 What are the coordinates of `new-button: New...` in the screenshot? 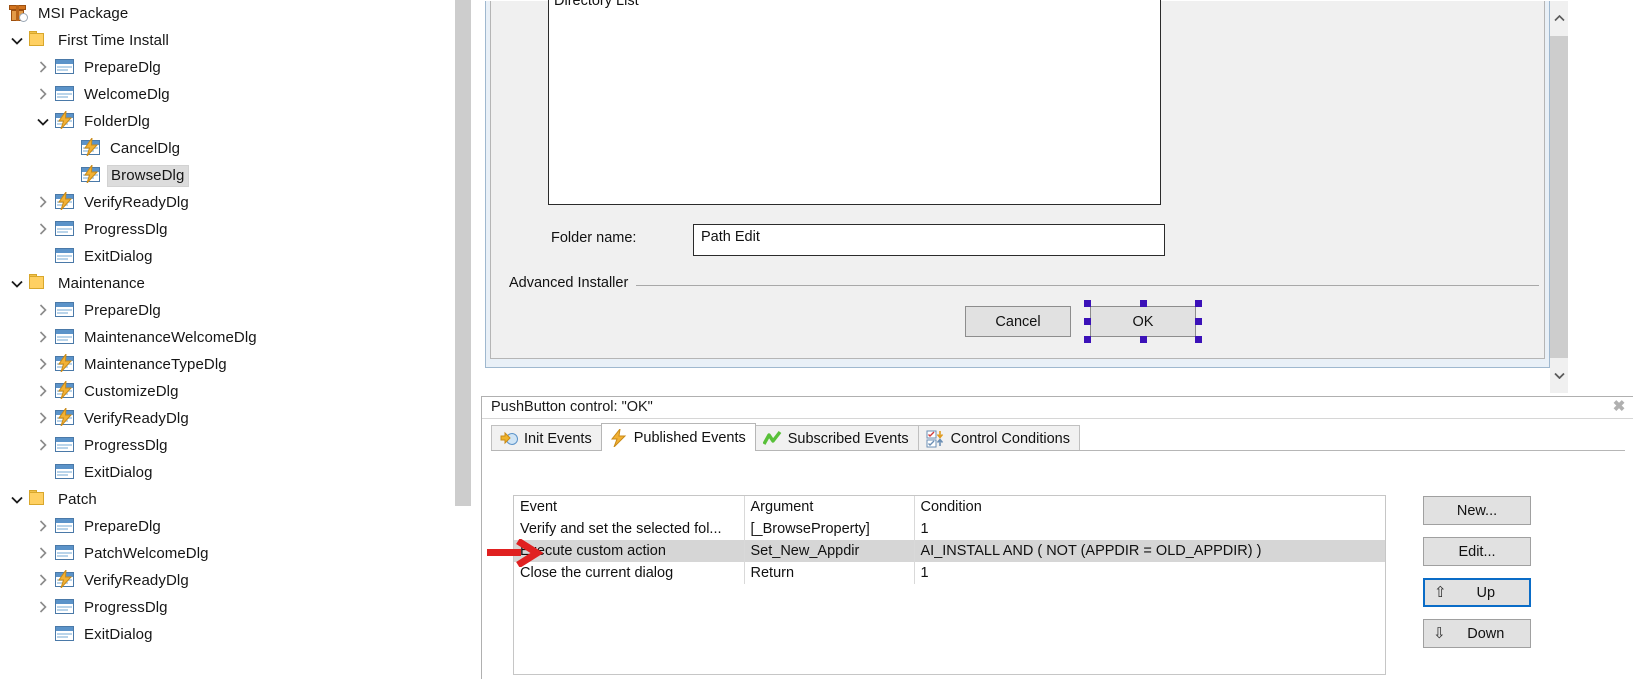 It's located at (1477, 510).